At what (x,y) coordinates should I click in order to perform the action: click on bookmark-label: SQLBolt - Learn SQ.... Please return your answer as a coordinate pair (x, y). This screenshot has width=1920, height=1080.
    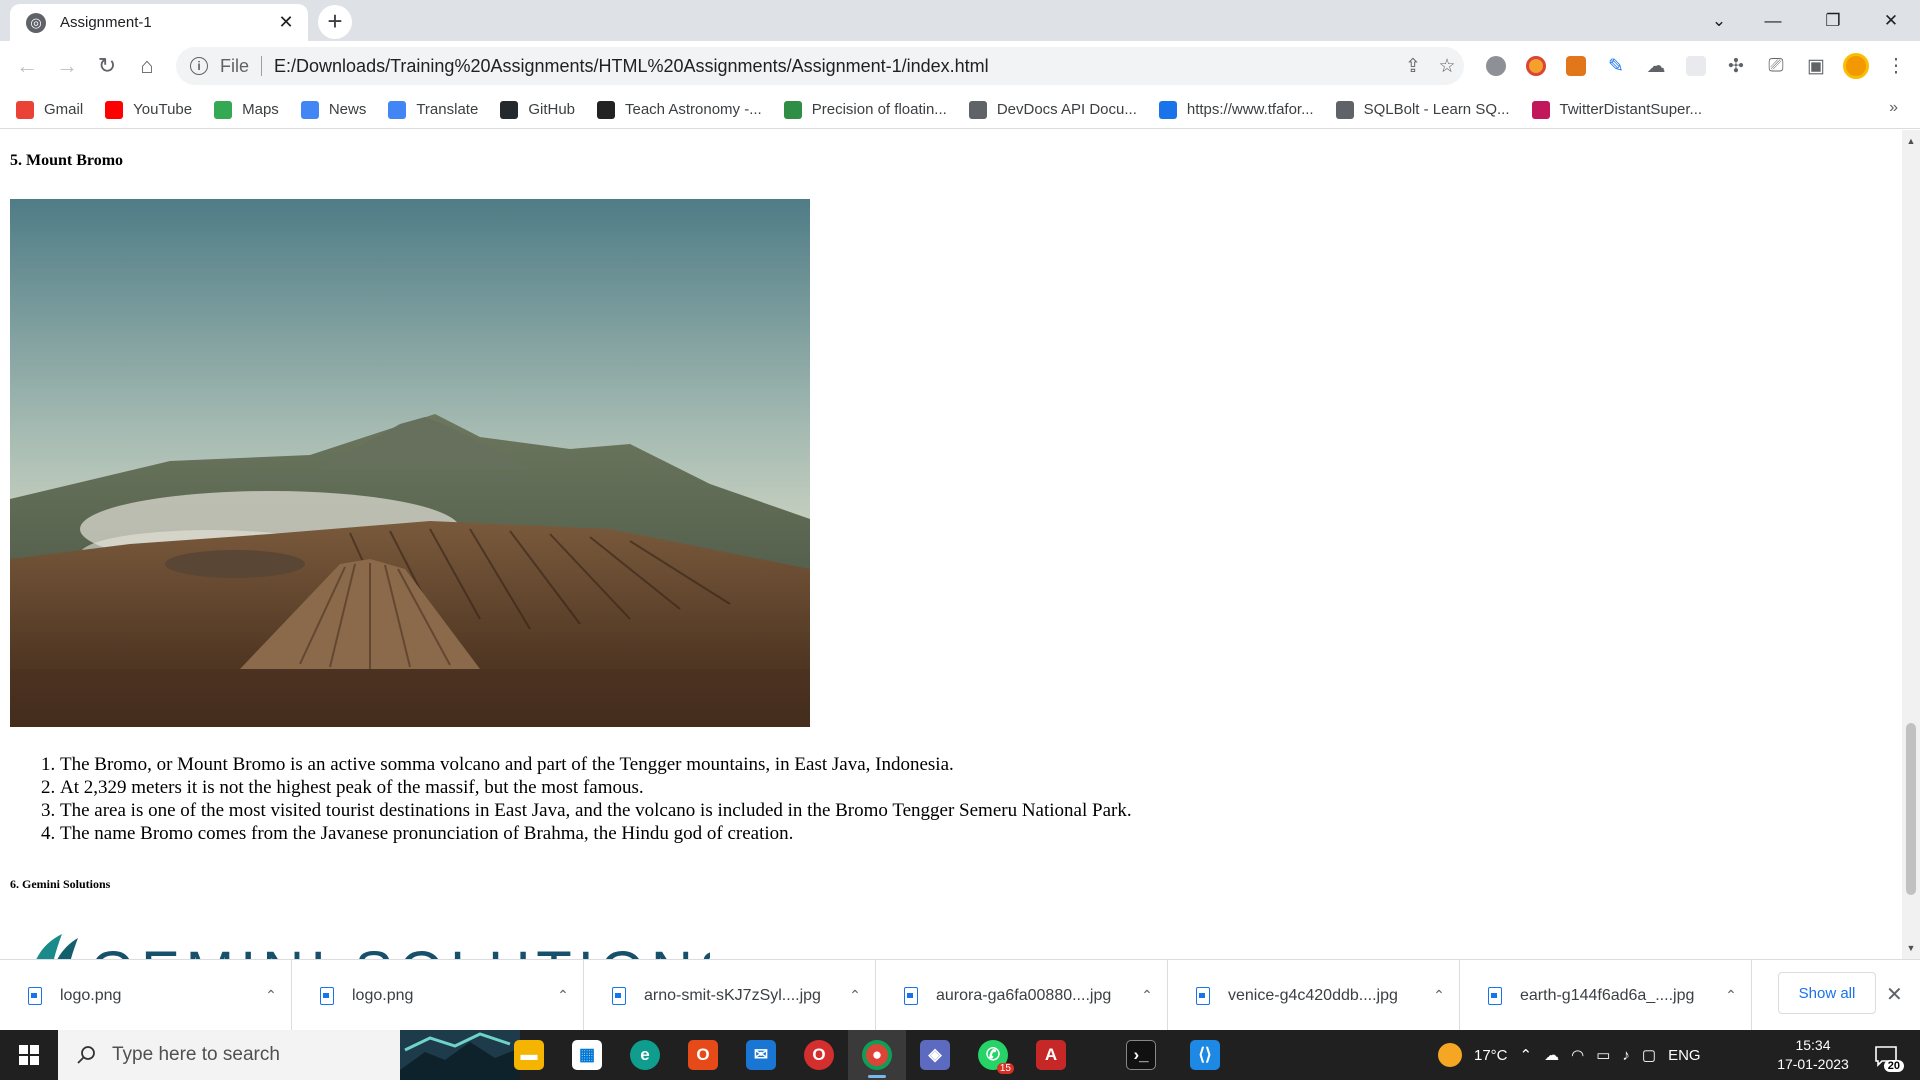
    Looking at the image, I should click on (1436, 109).